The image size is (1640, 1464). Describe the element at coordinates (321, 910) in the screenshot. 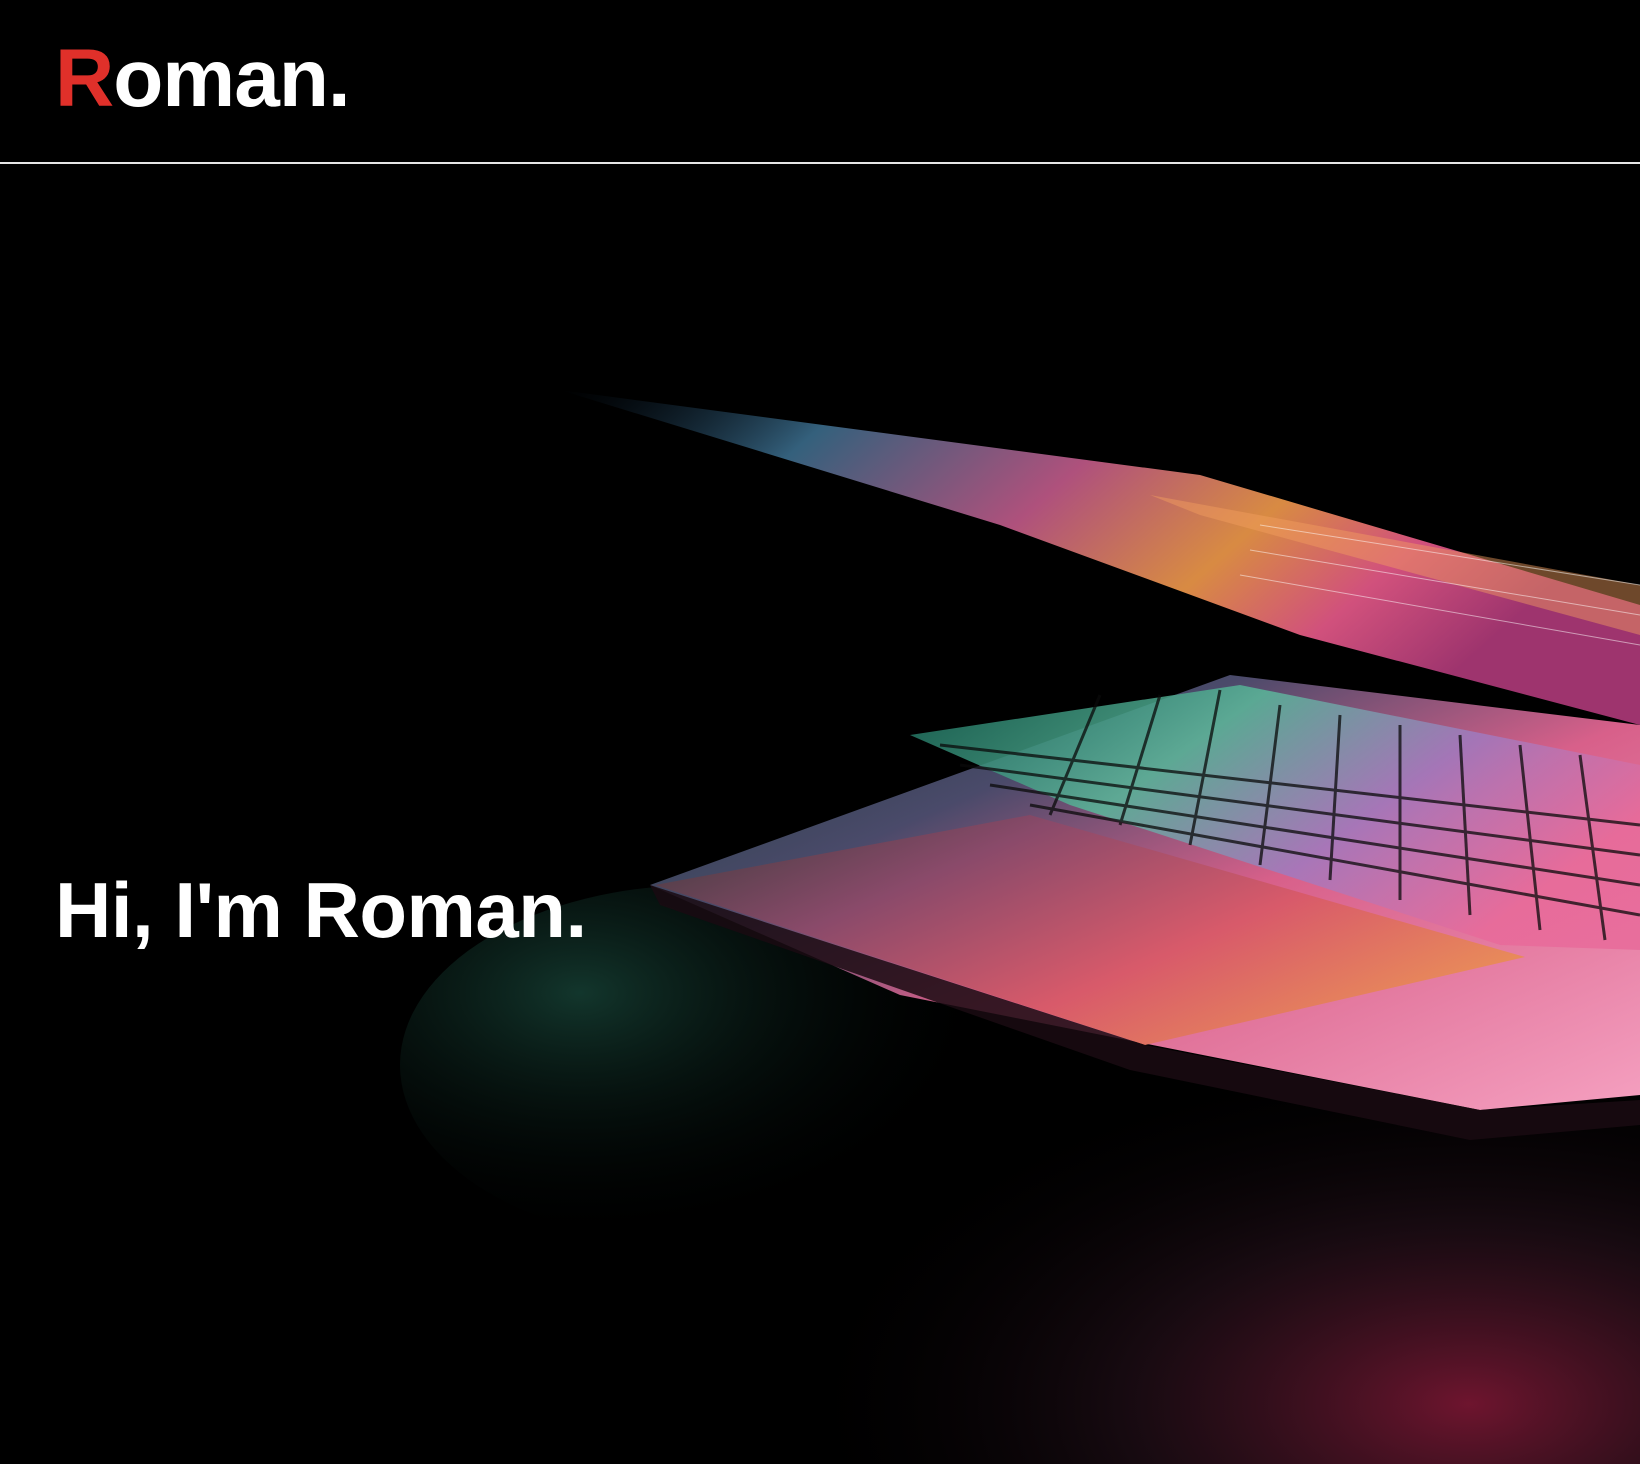

I see `hero-title: Hi, I'm Roman.` at that location.